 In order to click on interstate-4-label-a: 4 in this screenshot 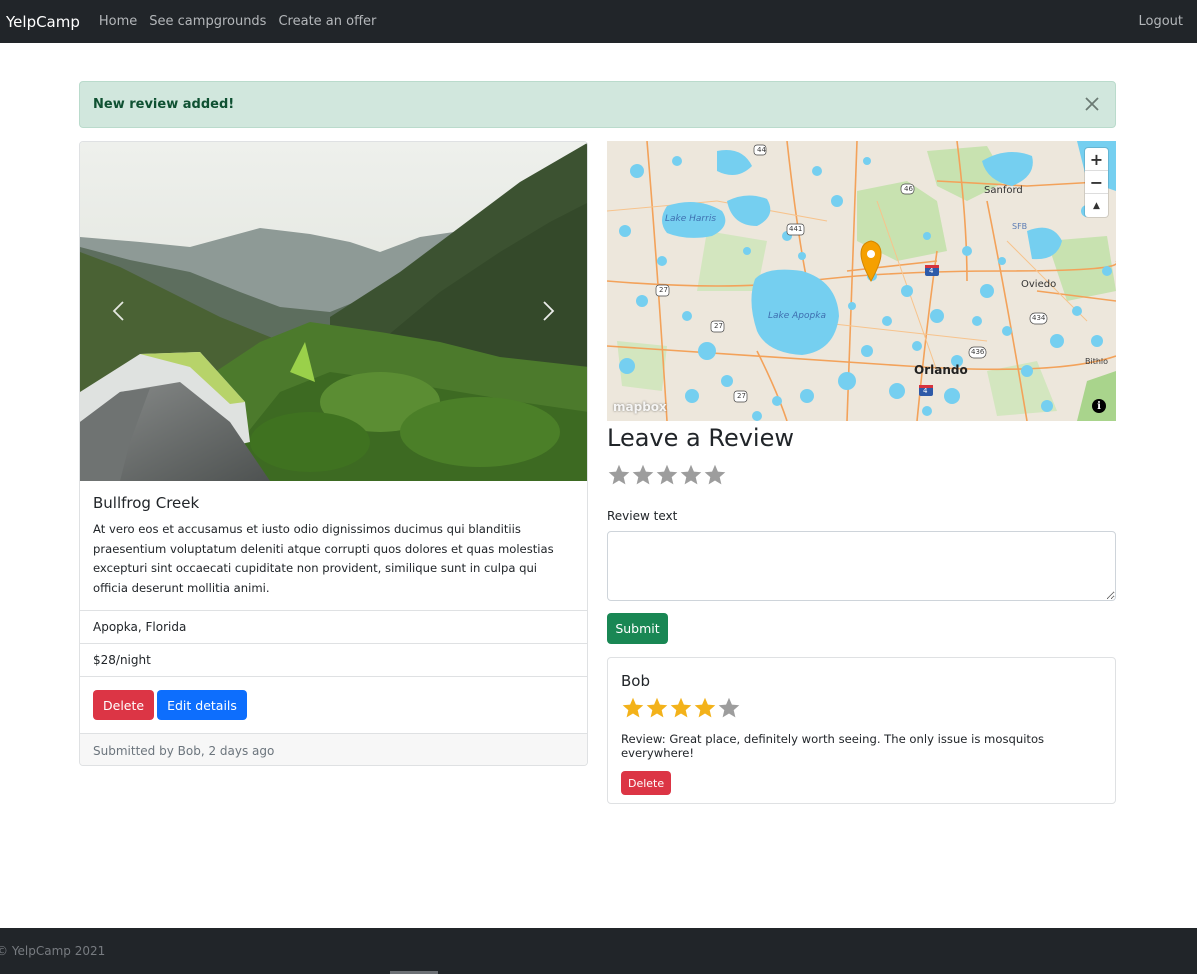, I will do `click(931, 271)`.